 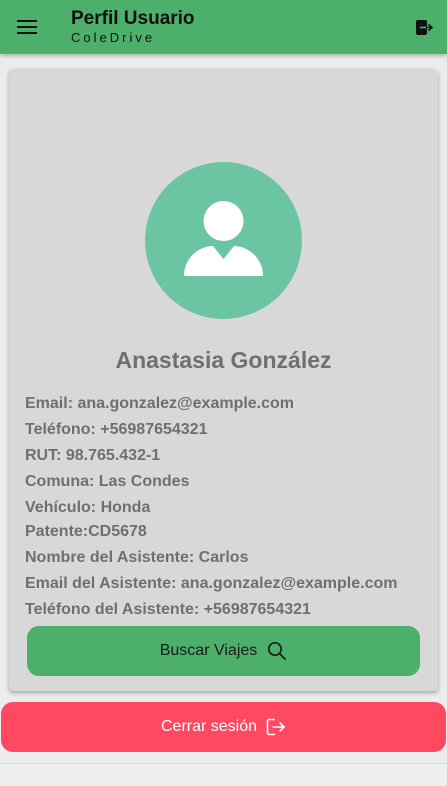 I want to click on menu-button, so click(x=27, y=27).